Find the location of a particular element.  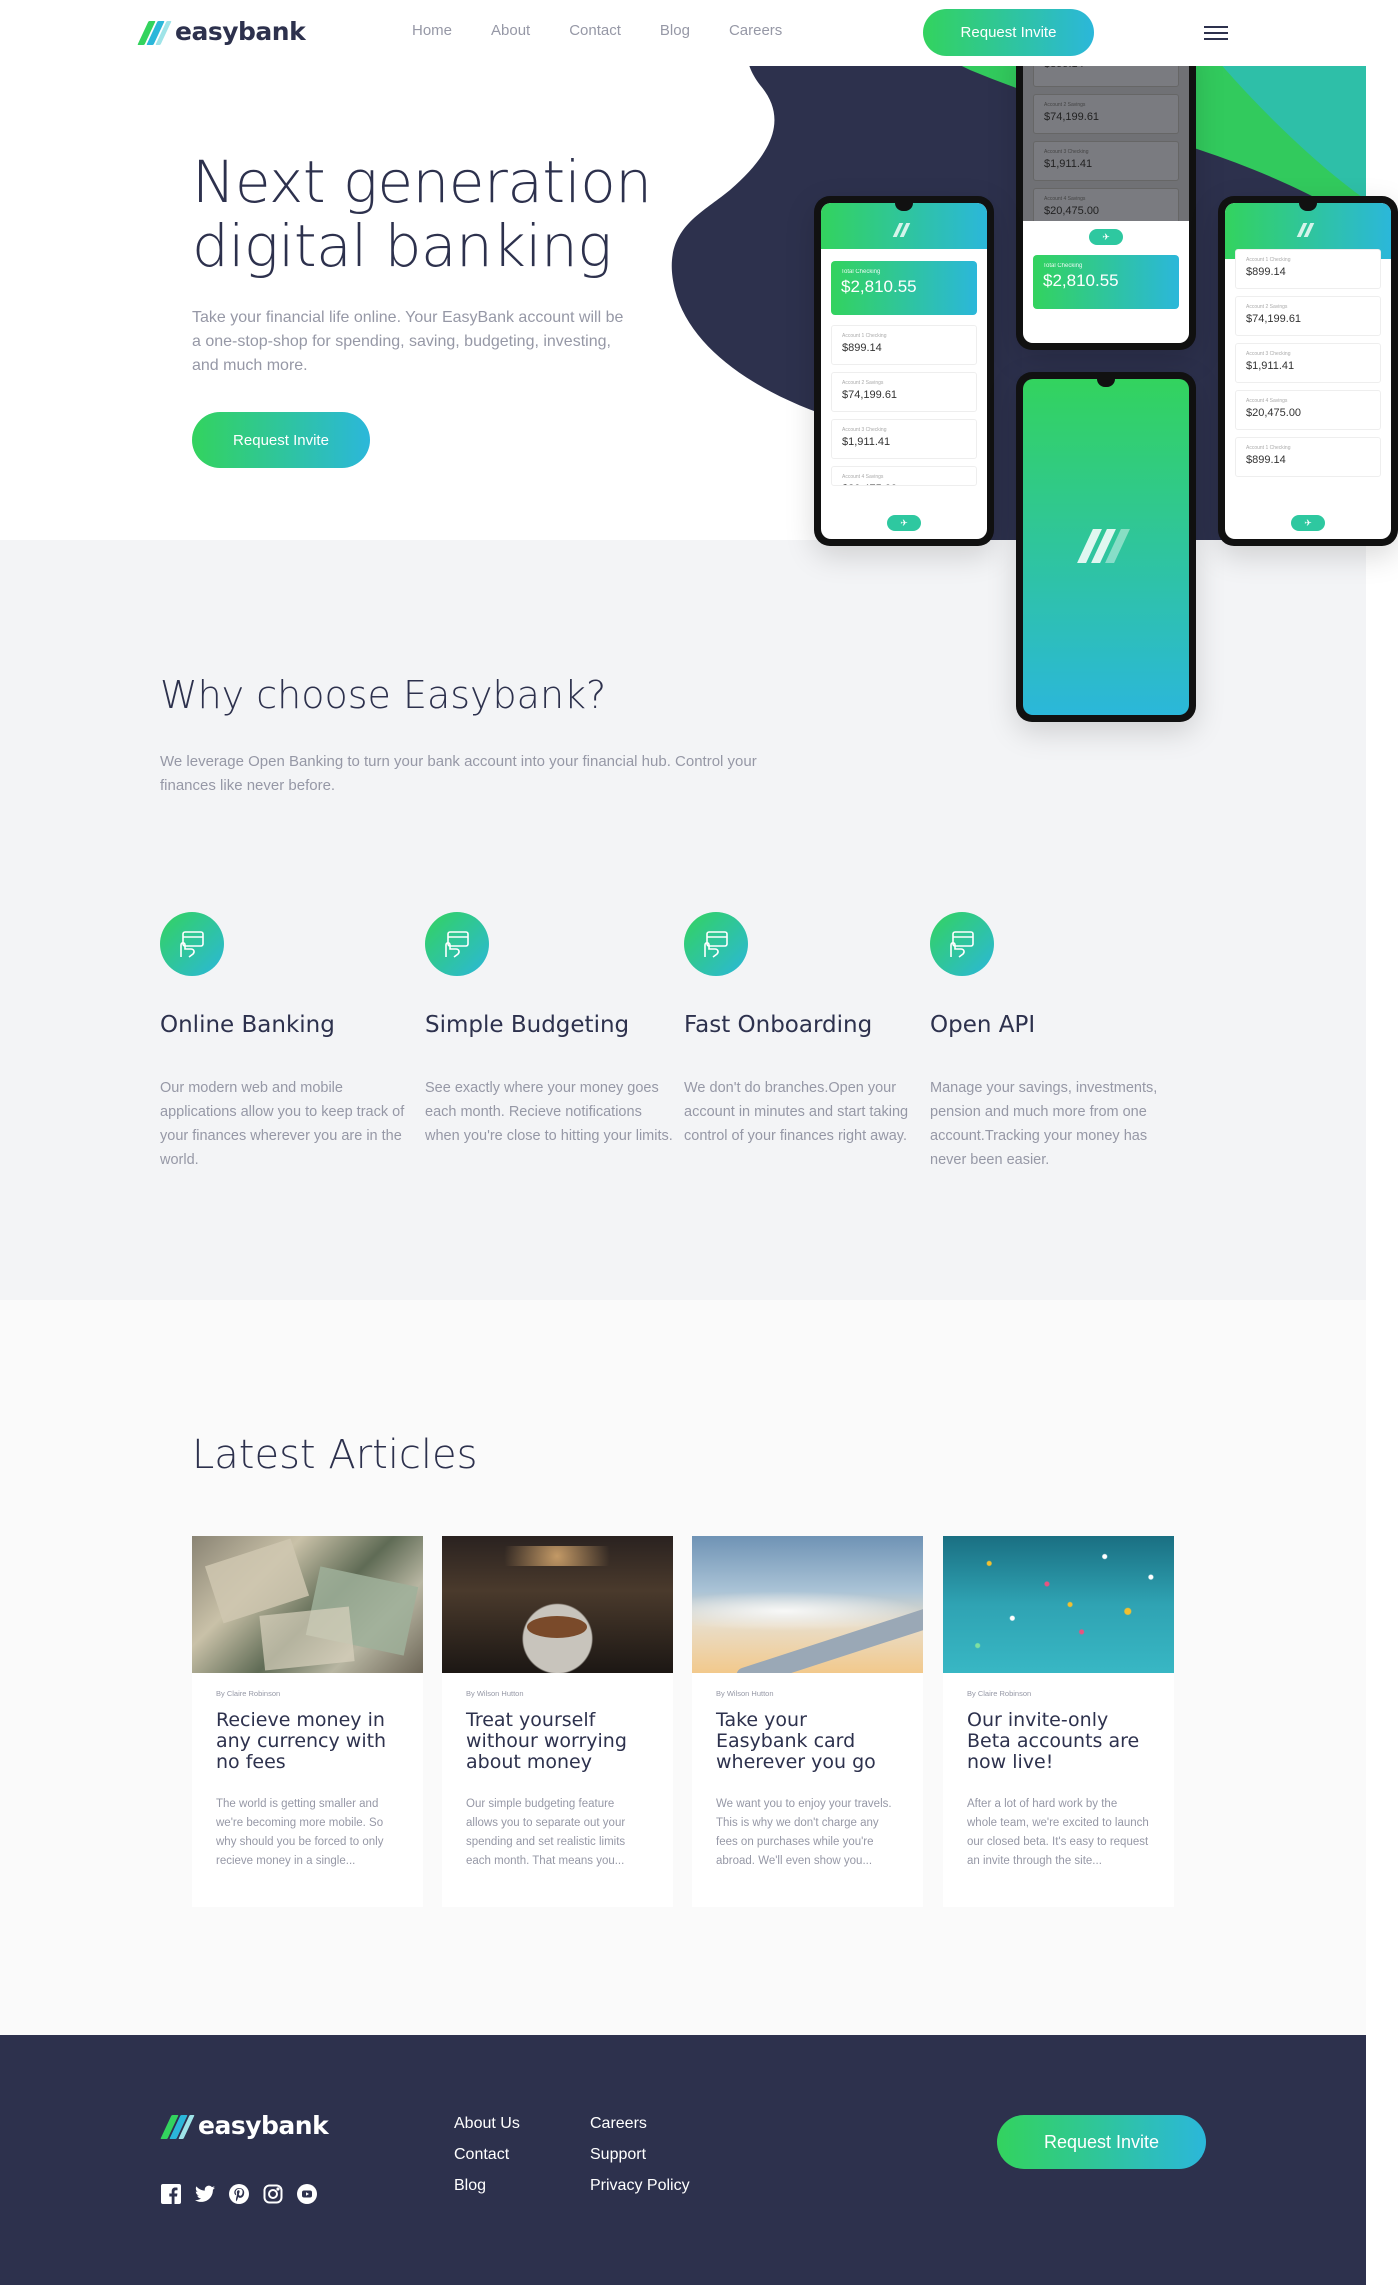

footer-link-contact: Contact is located at coordinates (487, 2155).